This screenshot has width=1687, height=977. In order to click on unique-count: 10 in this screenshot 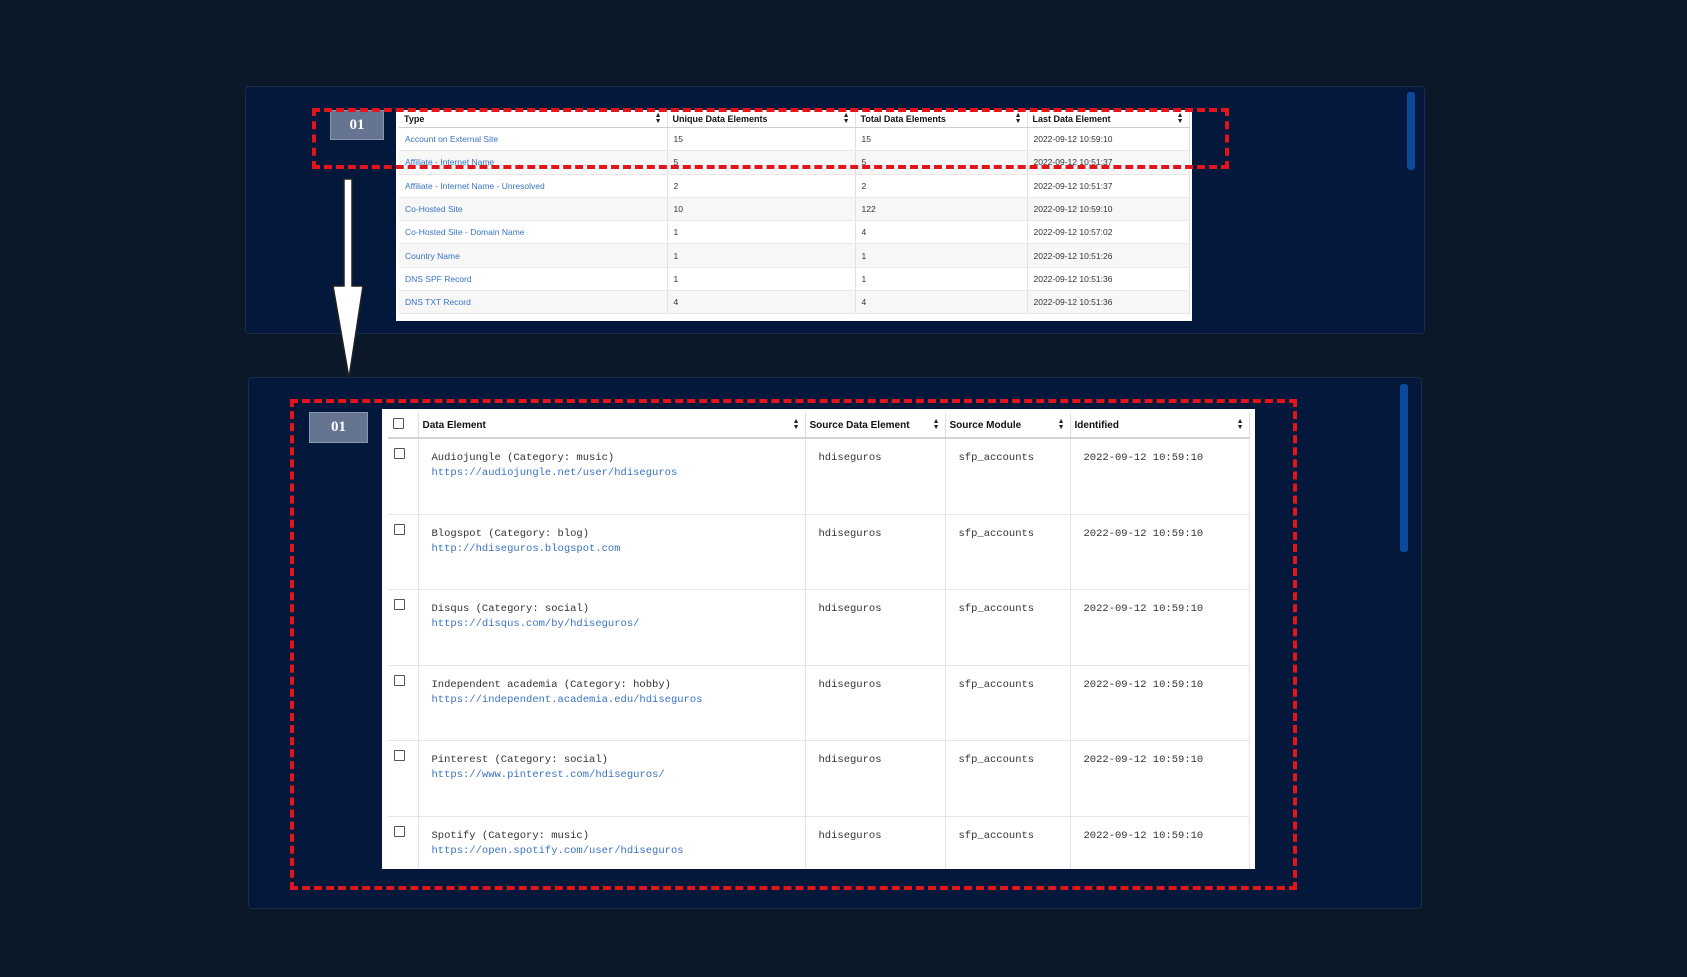, I will do `click(761, 209)`.